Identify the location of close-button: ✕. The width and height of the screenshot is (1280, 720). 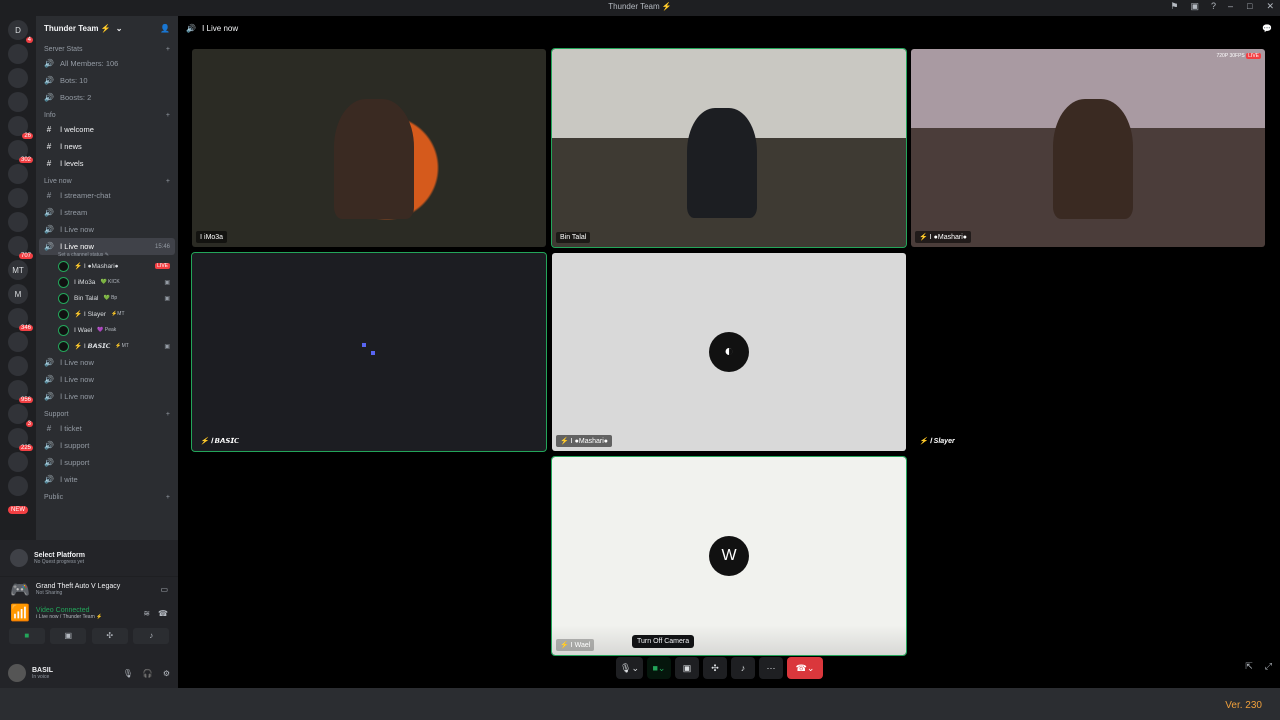
(1270, 6).